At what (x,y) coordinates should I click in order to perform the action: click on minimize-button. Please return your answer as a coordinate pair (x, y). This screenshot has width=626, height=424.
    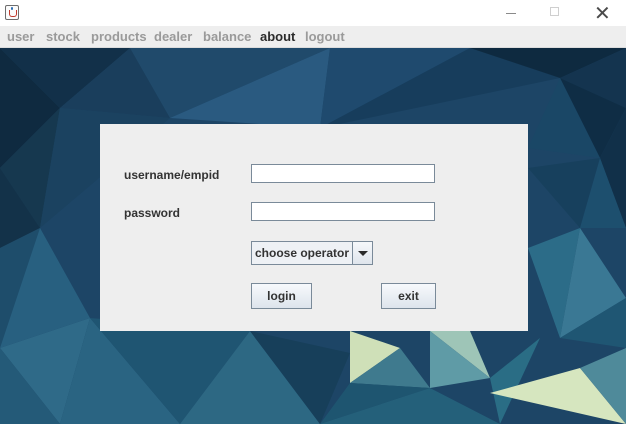
    Looking at the image, I should click on (511, 13).